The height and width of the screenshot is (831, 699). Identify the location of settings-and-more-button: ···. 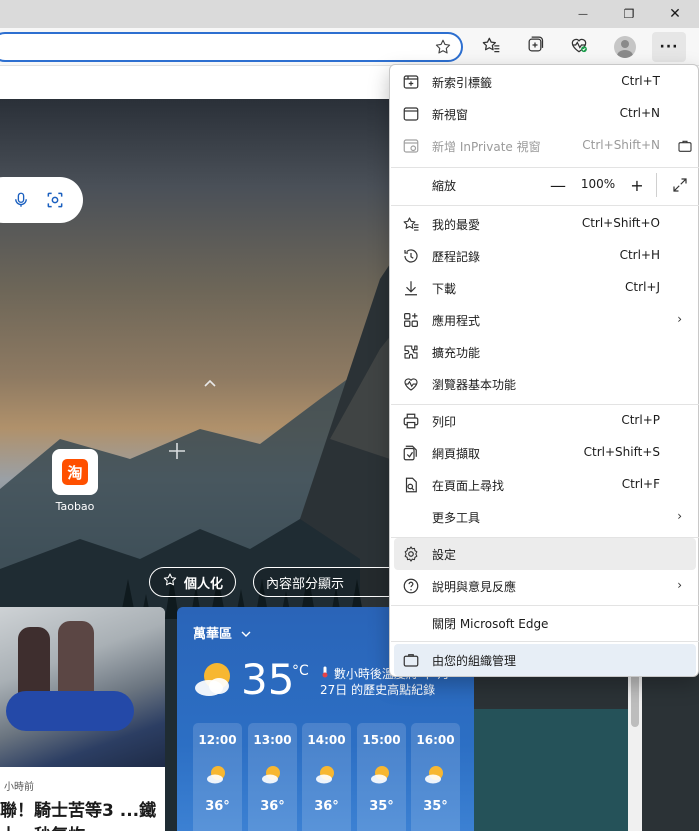
(669, 47).